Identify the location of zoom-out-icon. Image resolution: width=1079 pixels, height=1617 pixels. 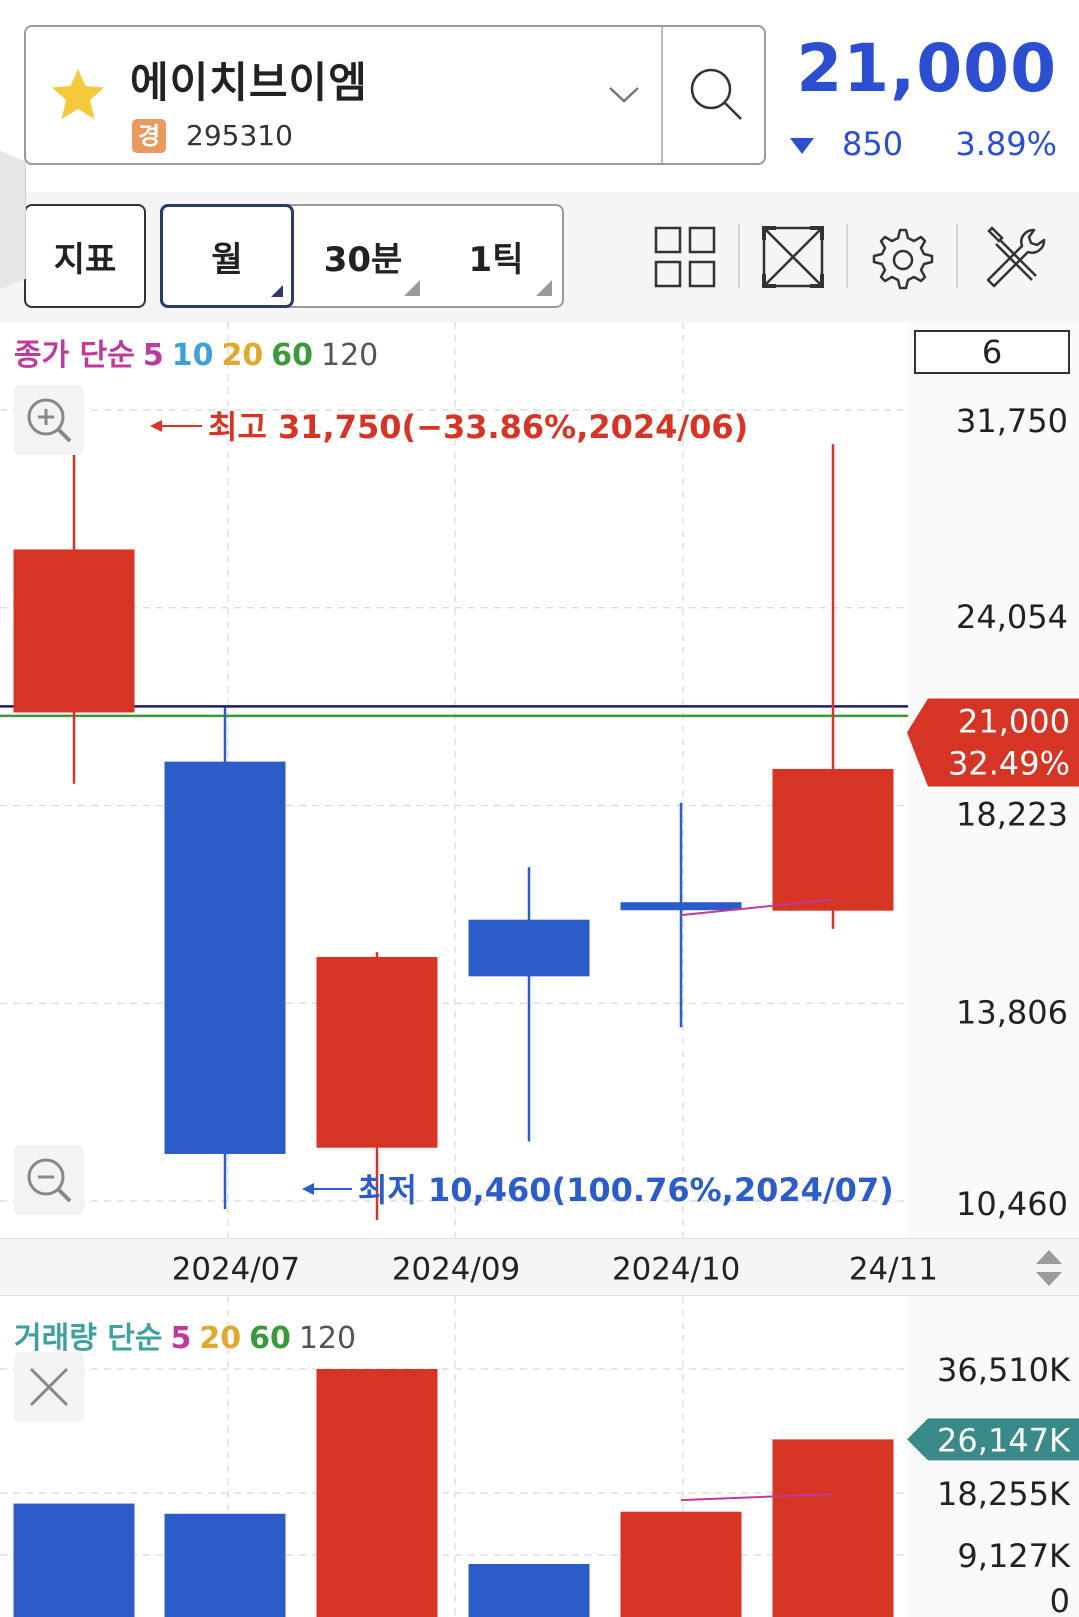
(49, 1180).